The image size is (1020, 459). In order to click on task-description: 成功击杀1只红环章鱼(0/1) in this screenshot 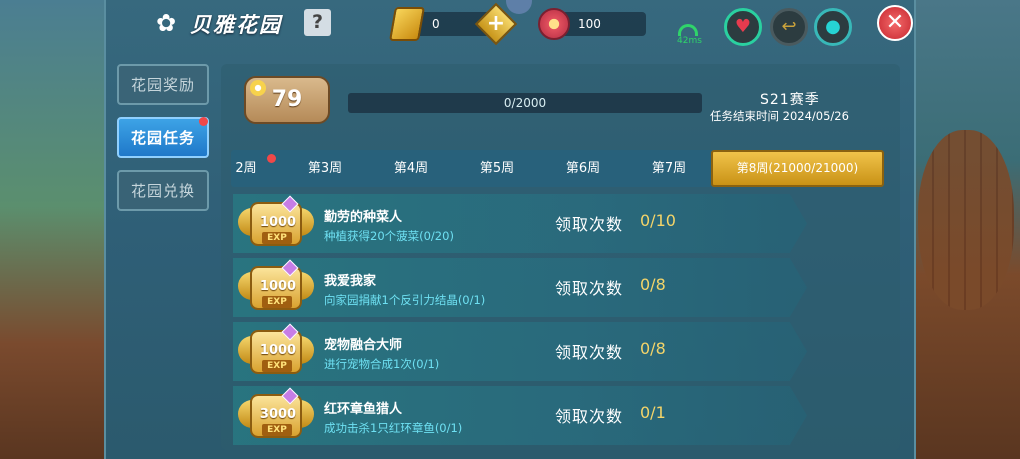, I will do `click(393, 428)`.